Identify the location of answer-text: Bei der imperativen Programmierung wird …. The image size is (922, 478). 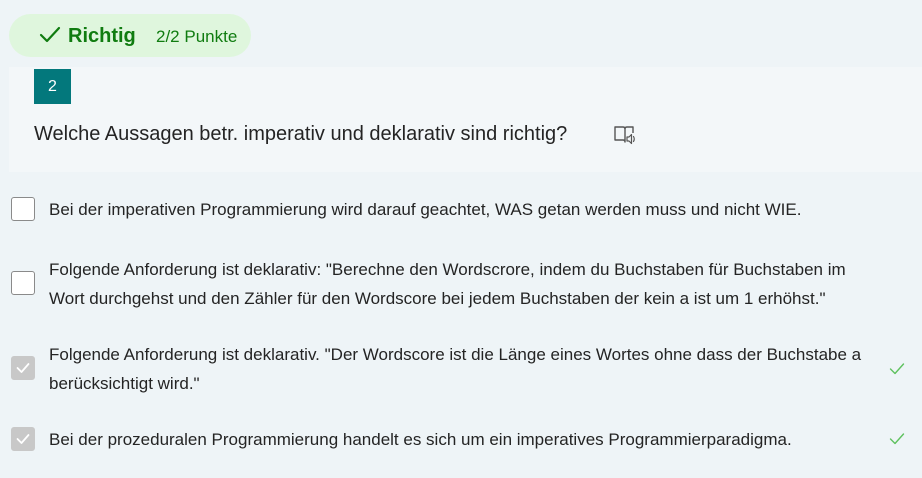
(425, 209).